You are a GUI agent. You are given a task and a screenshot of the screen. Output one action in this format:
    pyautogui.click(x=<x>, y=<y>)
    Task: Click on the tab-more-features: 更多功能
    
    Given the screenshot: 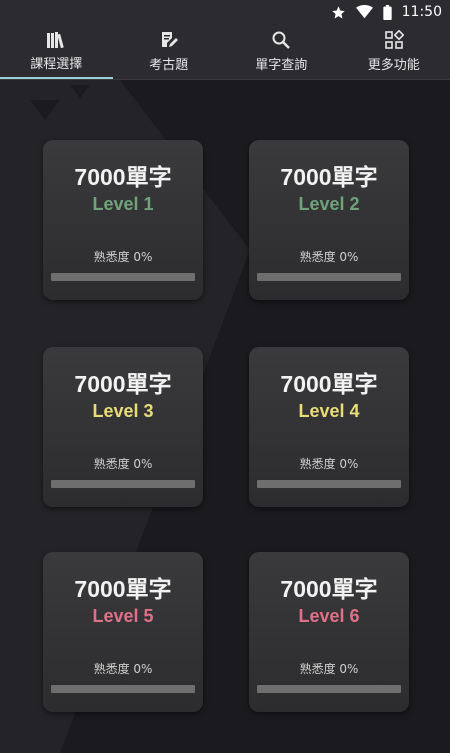 What is the action you would take?
    pyautogui.click(x=394, y=51)
    